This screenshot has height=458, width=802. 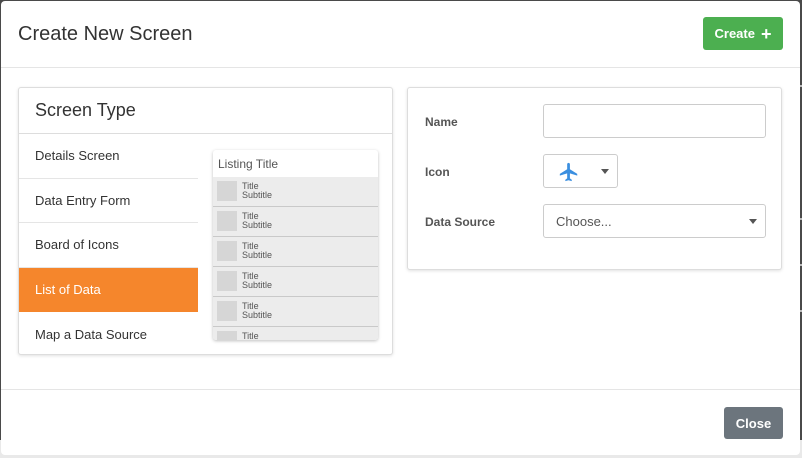 What do you see at coordinates (400, 422) in the screenshot?
I see `modal-footer: Close` at bounding box center [400, 422].